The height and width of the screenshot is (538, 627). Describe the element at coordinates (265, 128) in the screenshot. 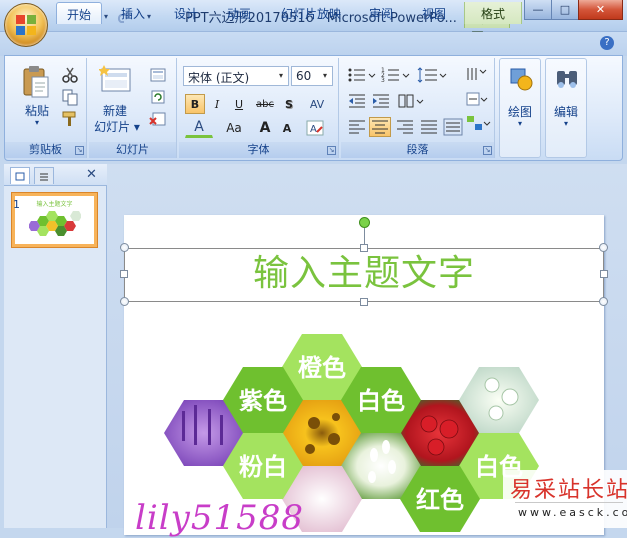

I see `grow-font-button: A` at that location.